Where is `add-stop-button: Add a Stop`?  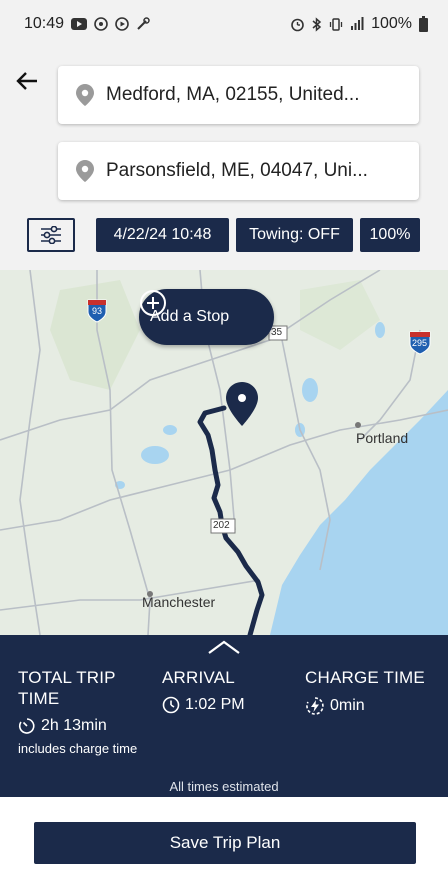 add-stop-button: Add a Stop is located at coordinates (206, 317).